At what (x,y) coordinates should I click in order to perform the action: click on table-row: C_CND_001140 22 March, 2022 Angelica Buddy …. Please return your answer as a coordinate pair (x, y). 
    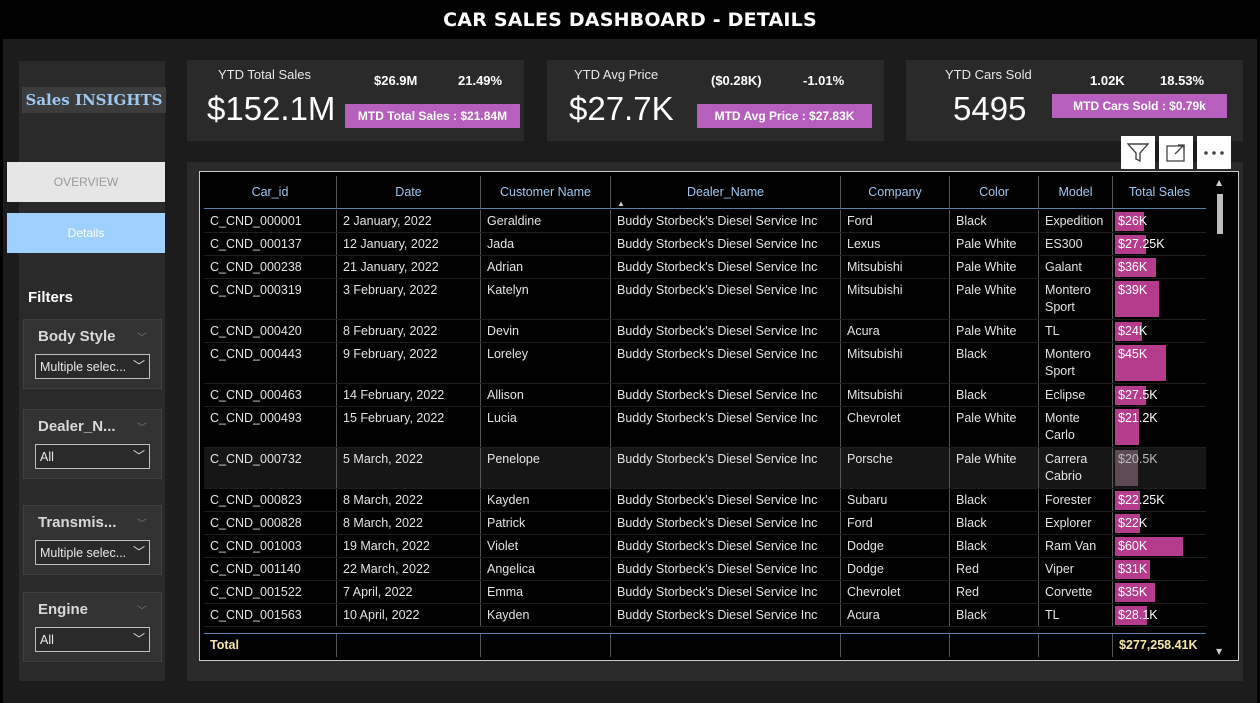
    Looking at the image, I should click on (705, 569).